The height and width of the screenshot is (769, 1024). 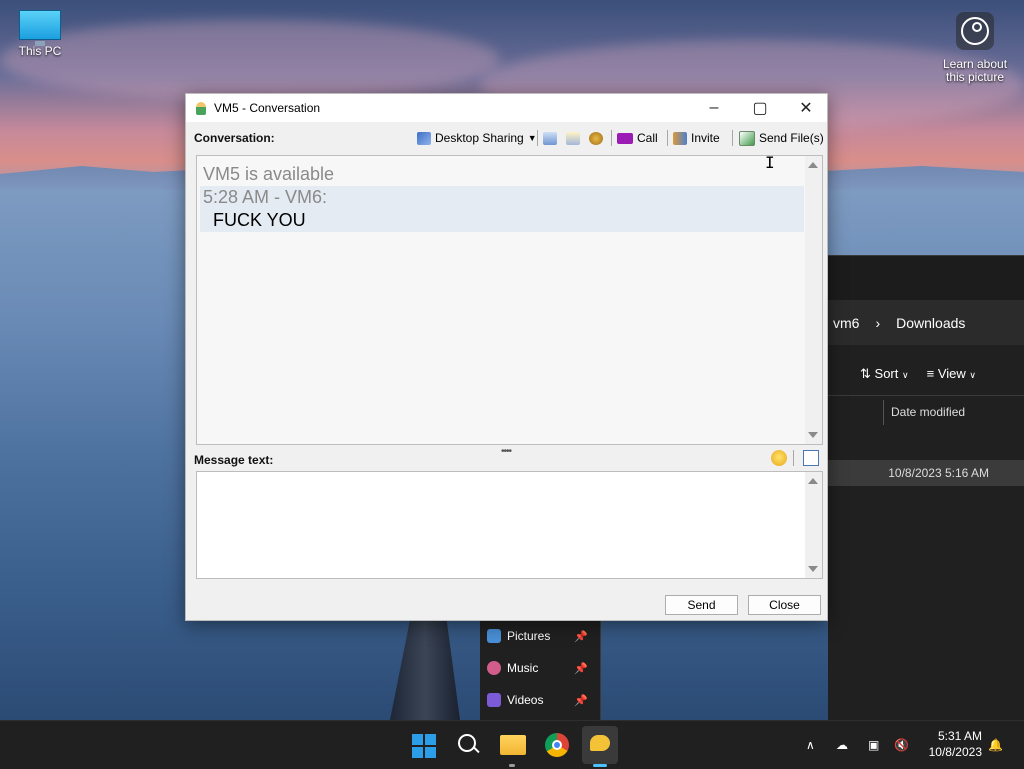 I want to click on message-text: FUCK YOU, so click(x=259, y=220).